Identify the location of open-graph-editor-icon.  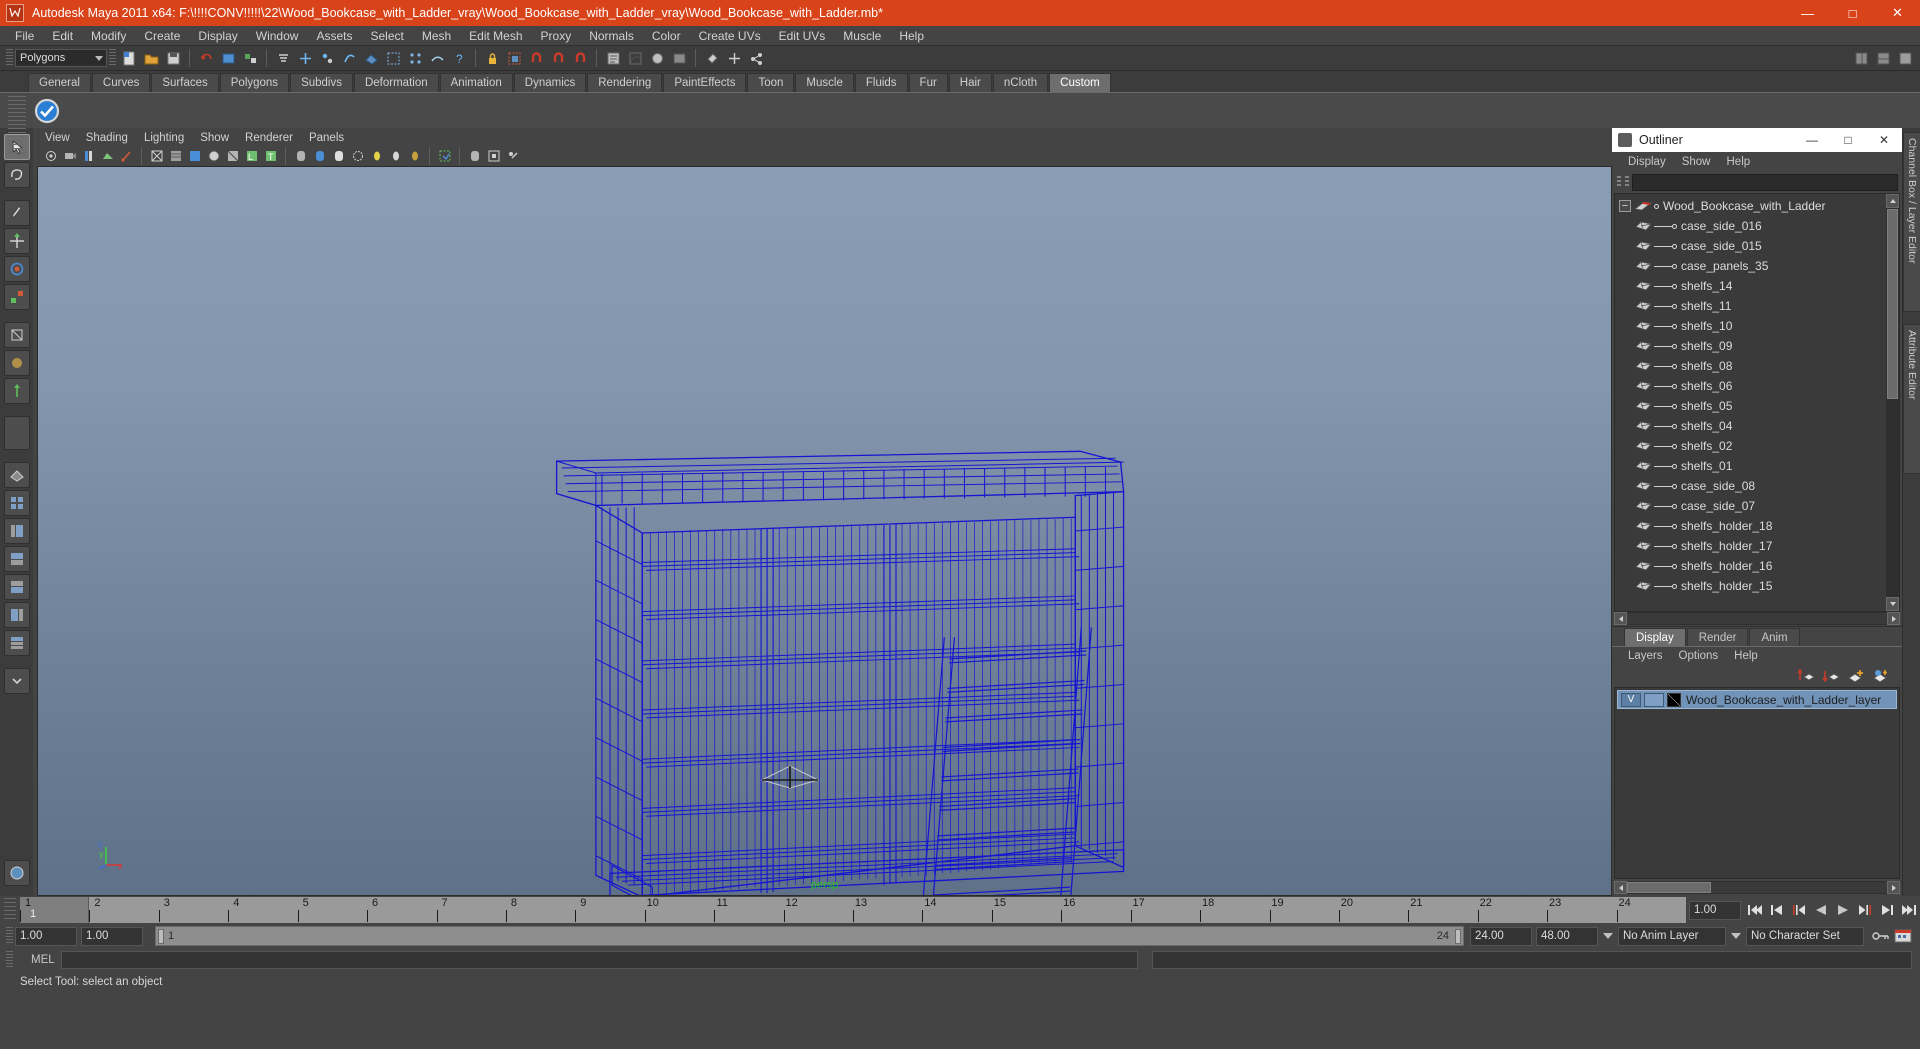
(635, 58).